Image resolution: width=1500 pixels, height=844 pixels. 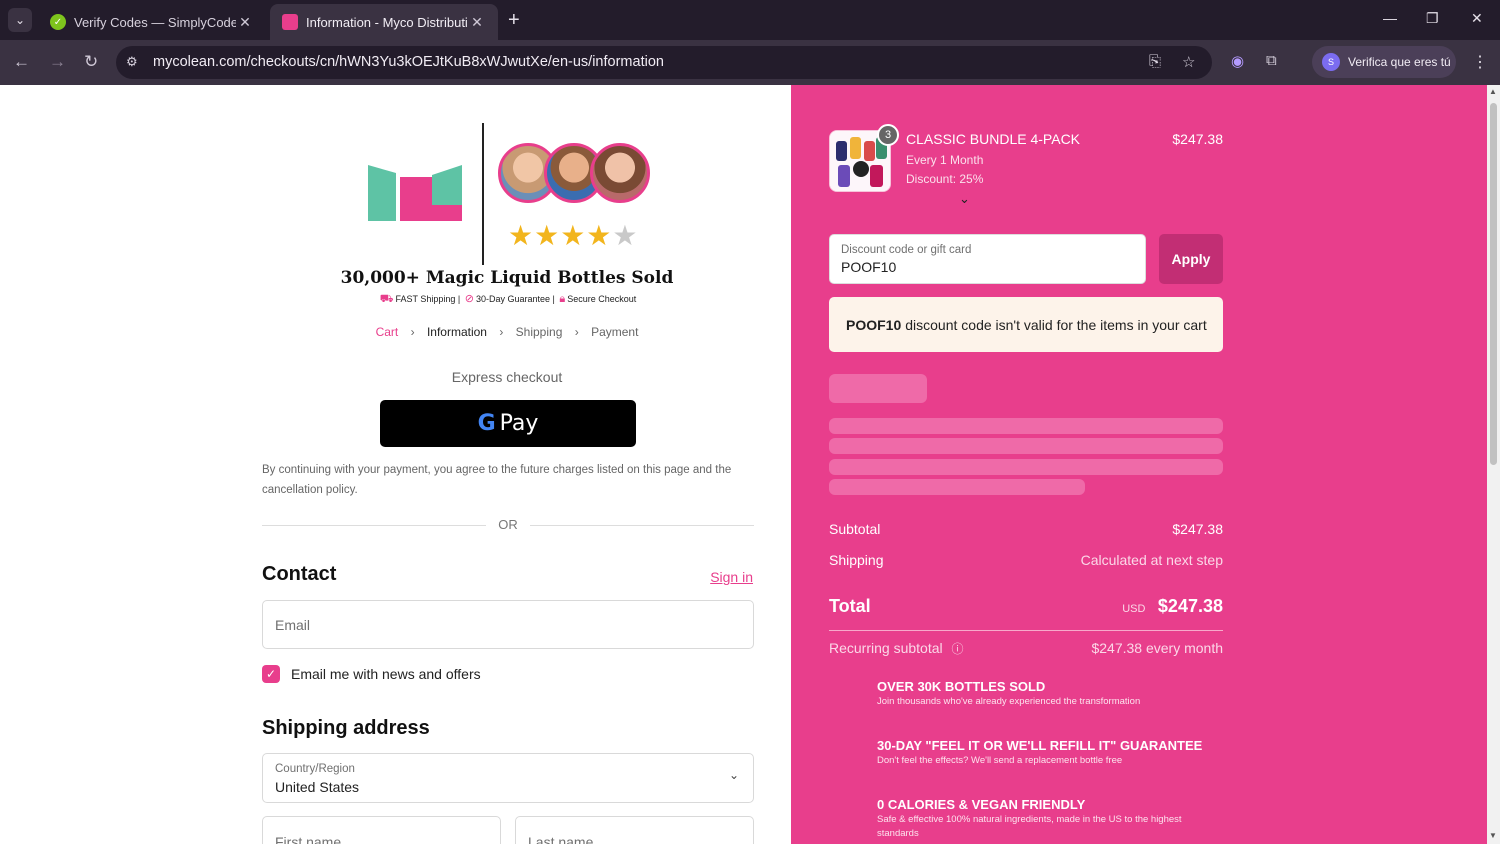 What do you see at coordinates (539, 332) in the screenshot?
I see `breadcrumb-shipping: Shipping` at bounding box center [539, 332].